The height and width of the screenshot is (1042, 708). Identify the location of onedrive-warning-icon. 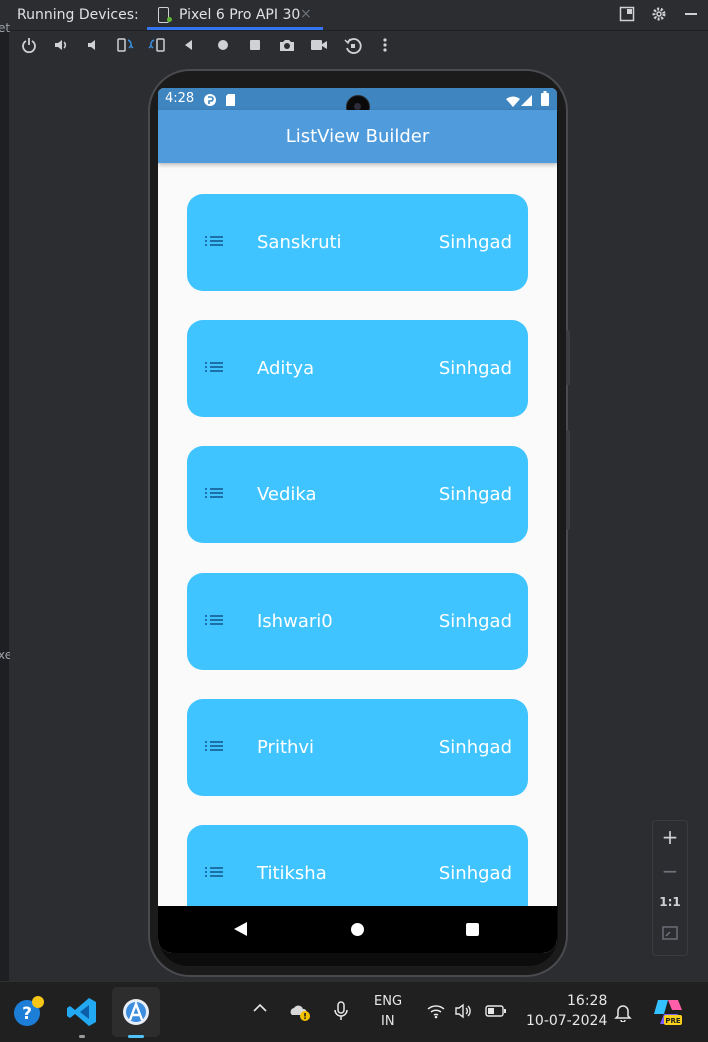
(300, 1014).